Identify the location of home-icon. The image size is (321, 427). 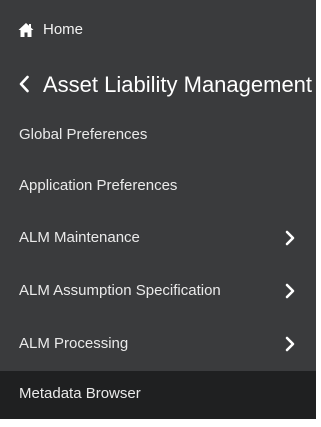
(26, 30).